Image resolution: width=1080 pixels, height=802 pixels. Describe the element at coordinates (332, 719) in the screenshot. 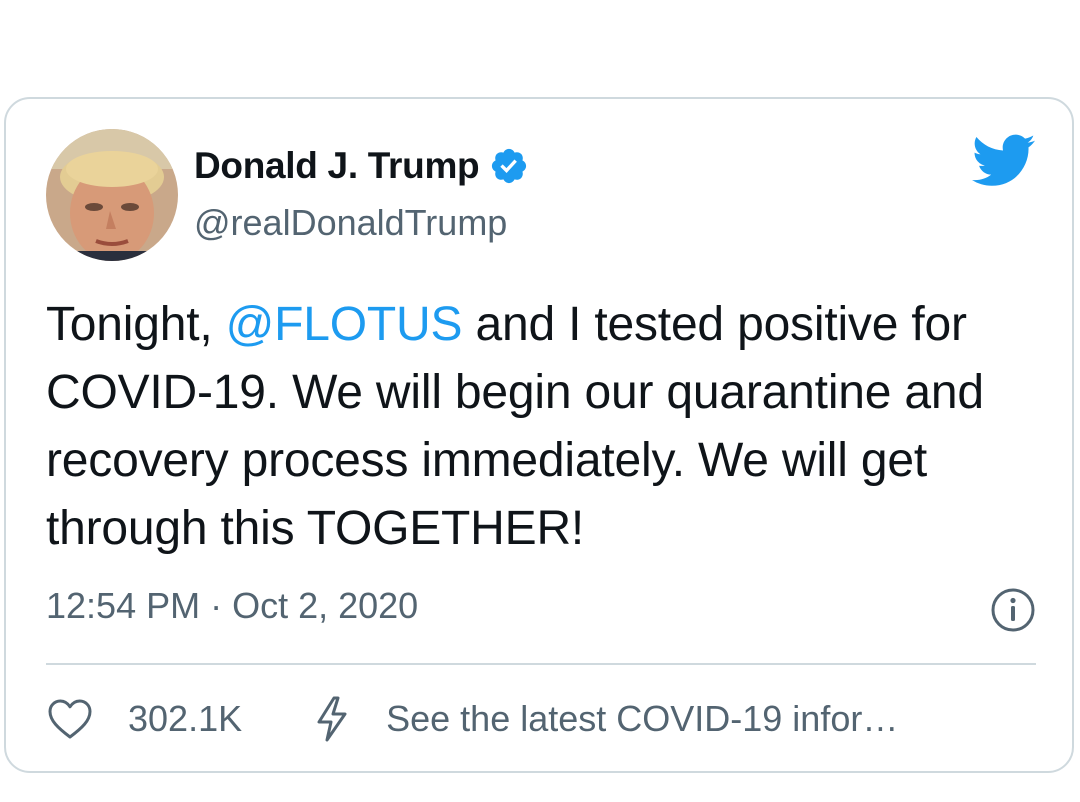

I see `lightning-bolt-icon` at that location.